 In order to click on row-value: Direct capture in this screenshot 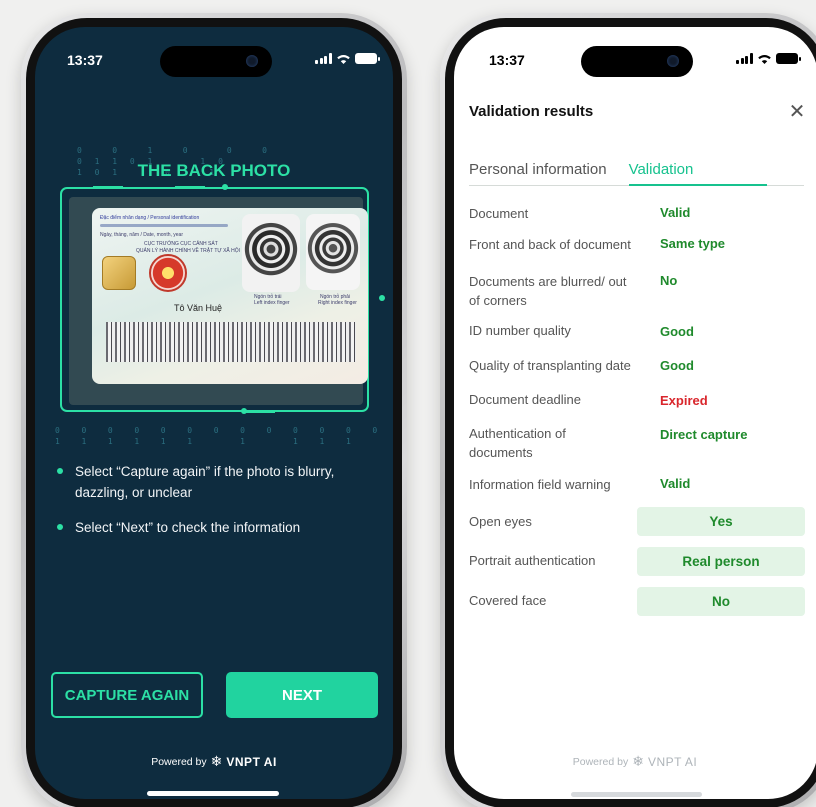, I will do `click(704, 434)`.